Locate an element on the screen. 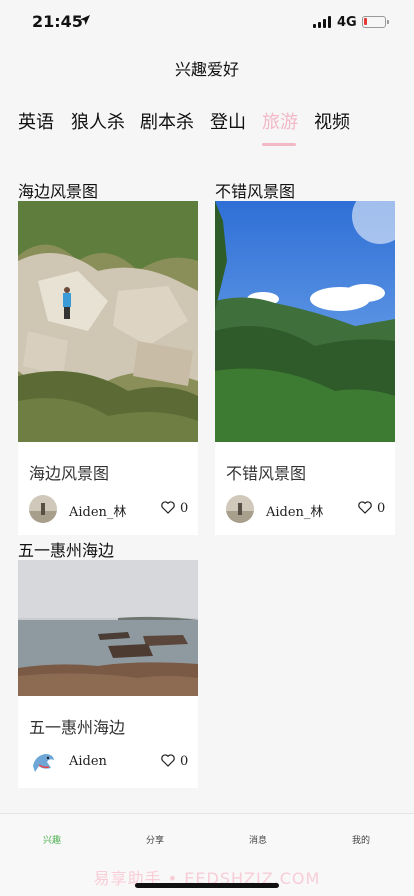 The height and width of the screenshot is (896, 414). network-type: 4G is located at coordinates (347, 22).